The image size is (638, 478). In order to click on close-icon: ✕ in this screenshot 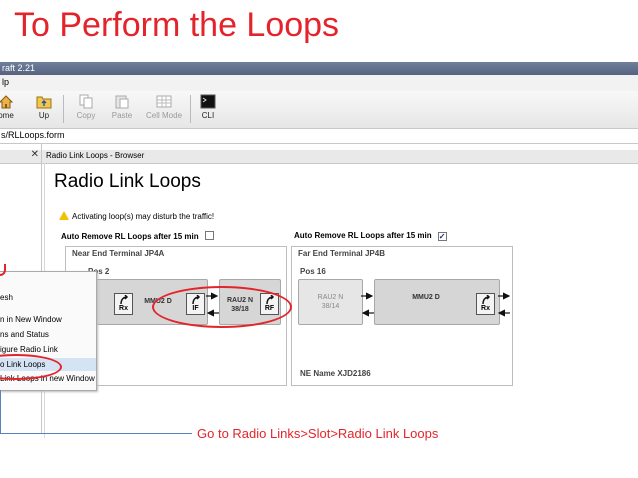, I will do `click(35, 154)`.